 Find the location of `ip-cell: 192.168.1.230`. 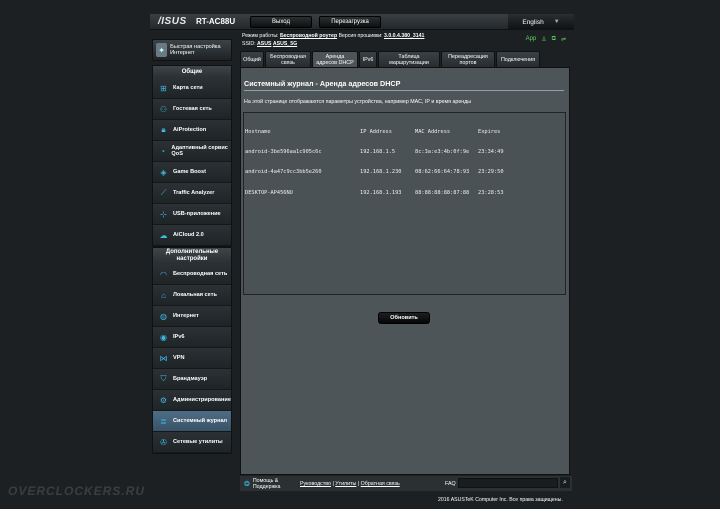

ip-cell: 192.168.1.230 is located at coordinates (381, 172).